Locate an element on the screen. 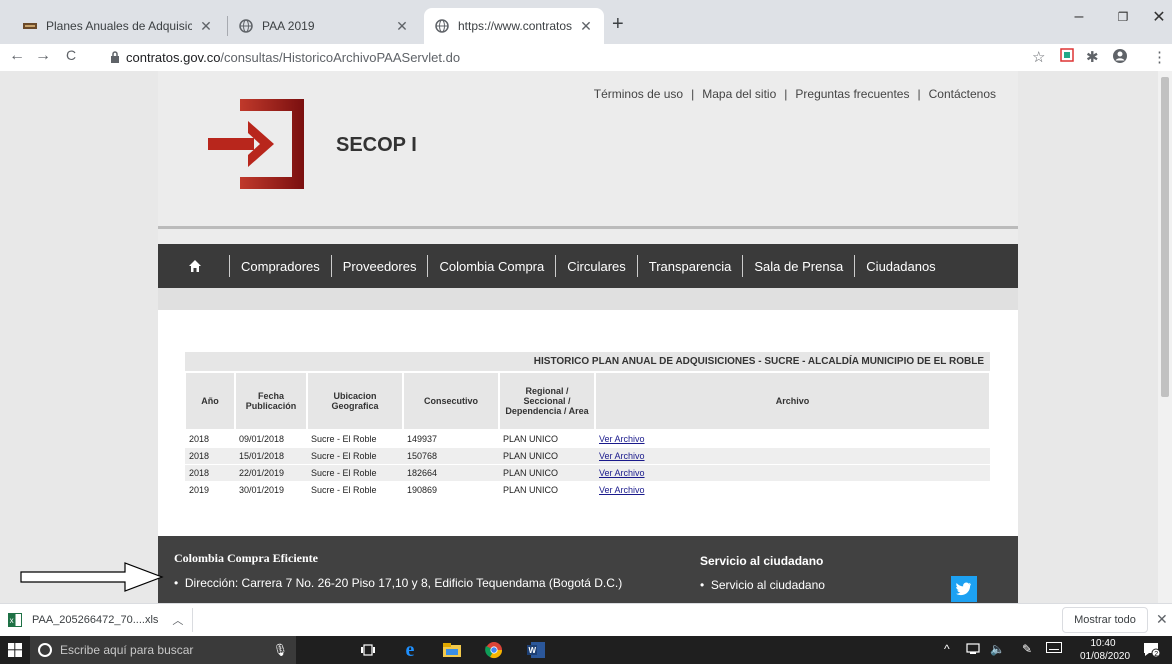  chrome-icon is located at coordinates (494, 650).